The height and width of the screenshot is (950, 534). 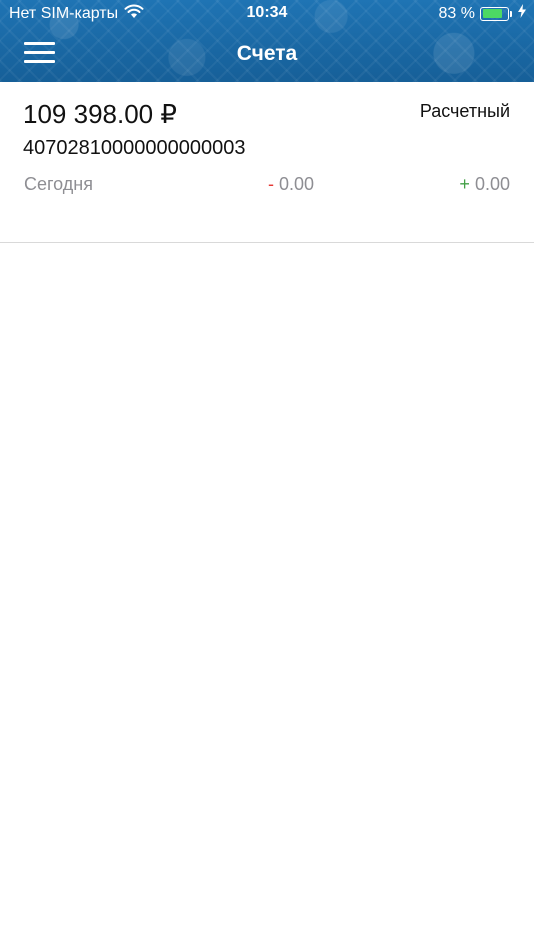 What do you see at coordinates (522, 13) in the screenshot?
I see `charging-bolt-icon` at bounding box center [522, 13].